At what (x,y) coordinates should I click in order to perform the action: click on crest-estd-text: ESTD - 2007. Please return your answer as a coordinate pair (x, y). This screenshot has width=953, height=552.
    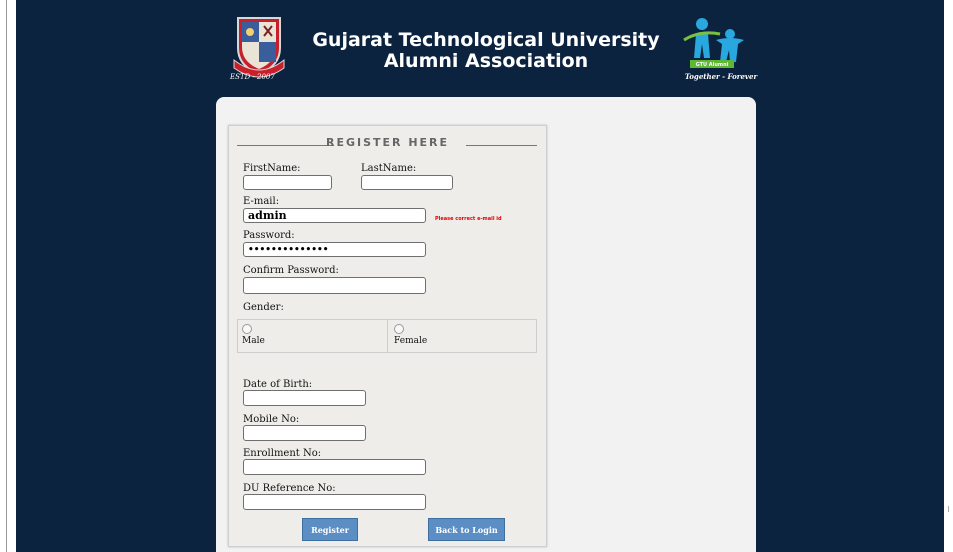
    Looking at the image, I should click on (252, 77).